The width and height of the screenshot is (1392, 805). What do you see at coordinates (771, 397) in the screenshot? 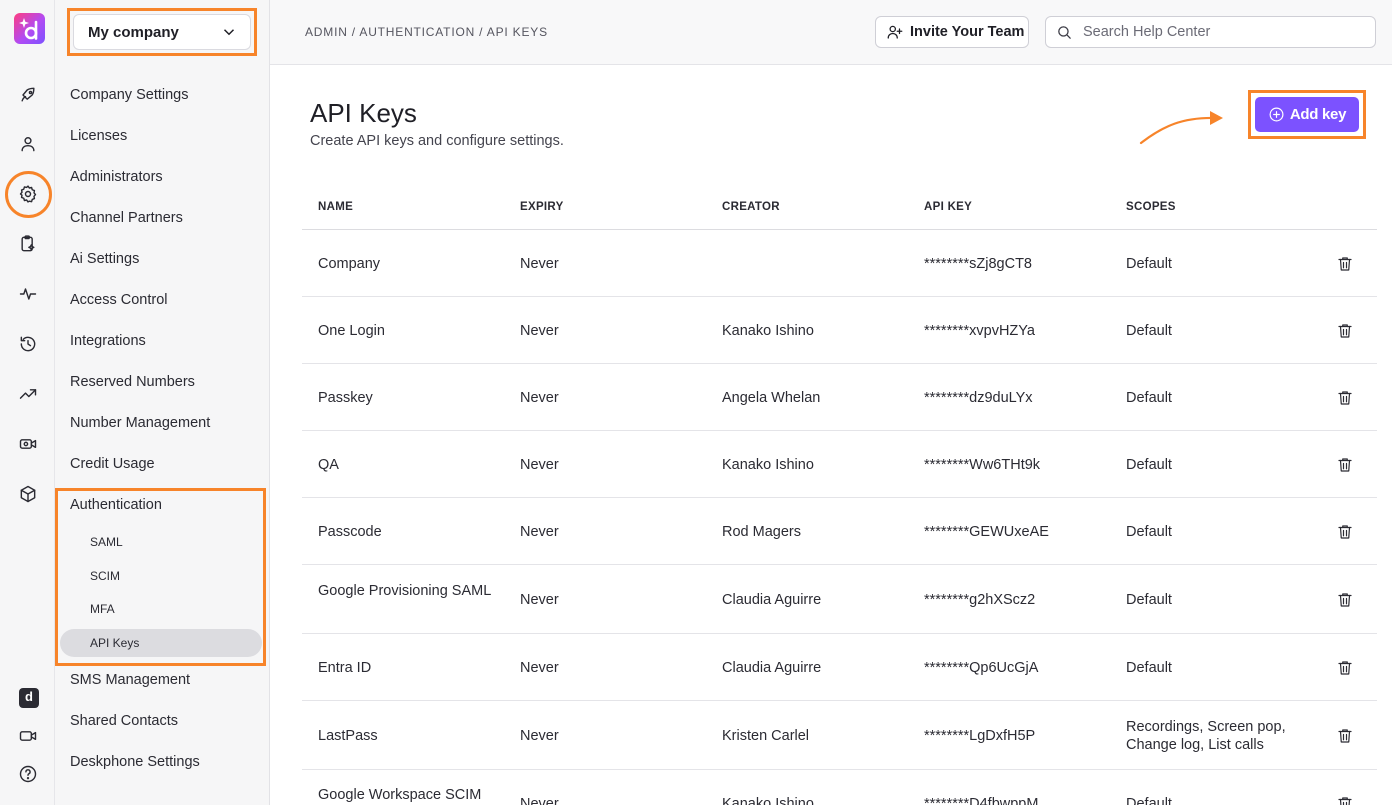
I see `cell-creator: Angela Whelan` at bounding box center [771, 397].